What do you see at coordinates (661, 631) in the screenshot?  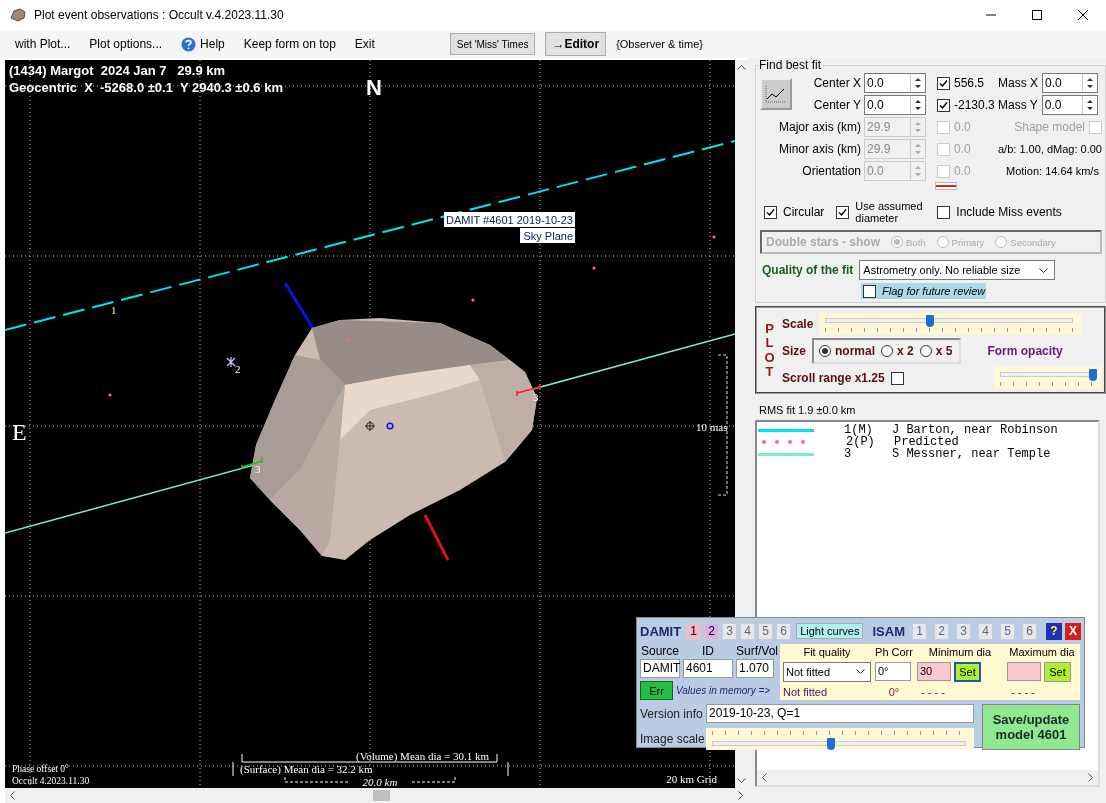 I see `damit-title: DAMIT` at bounding box center [661, 631].